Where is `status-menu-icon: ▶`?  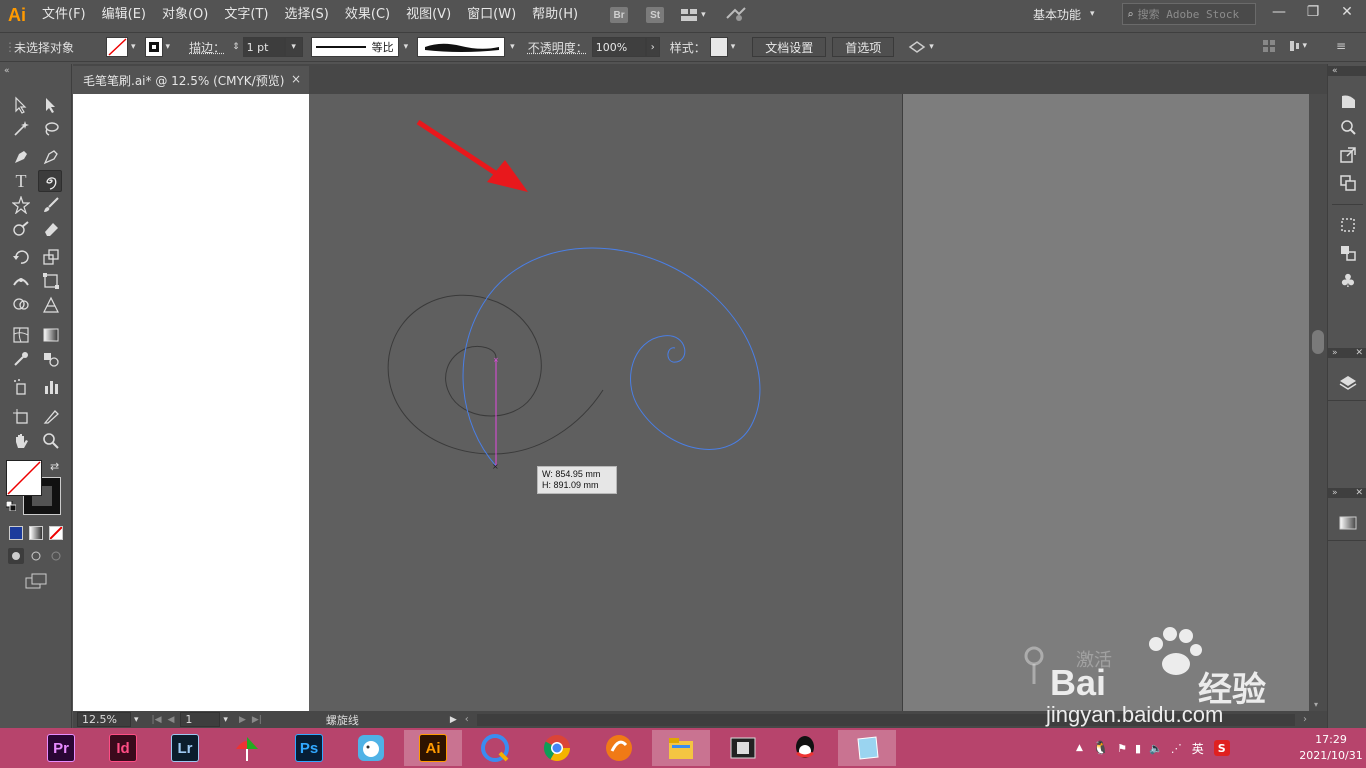 status-menu-icon: ▶ is located at coordinates (453, 720).